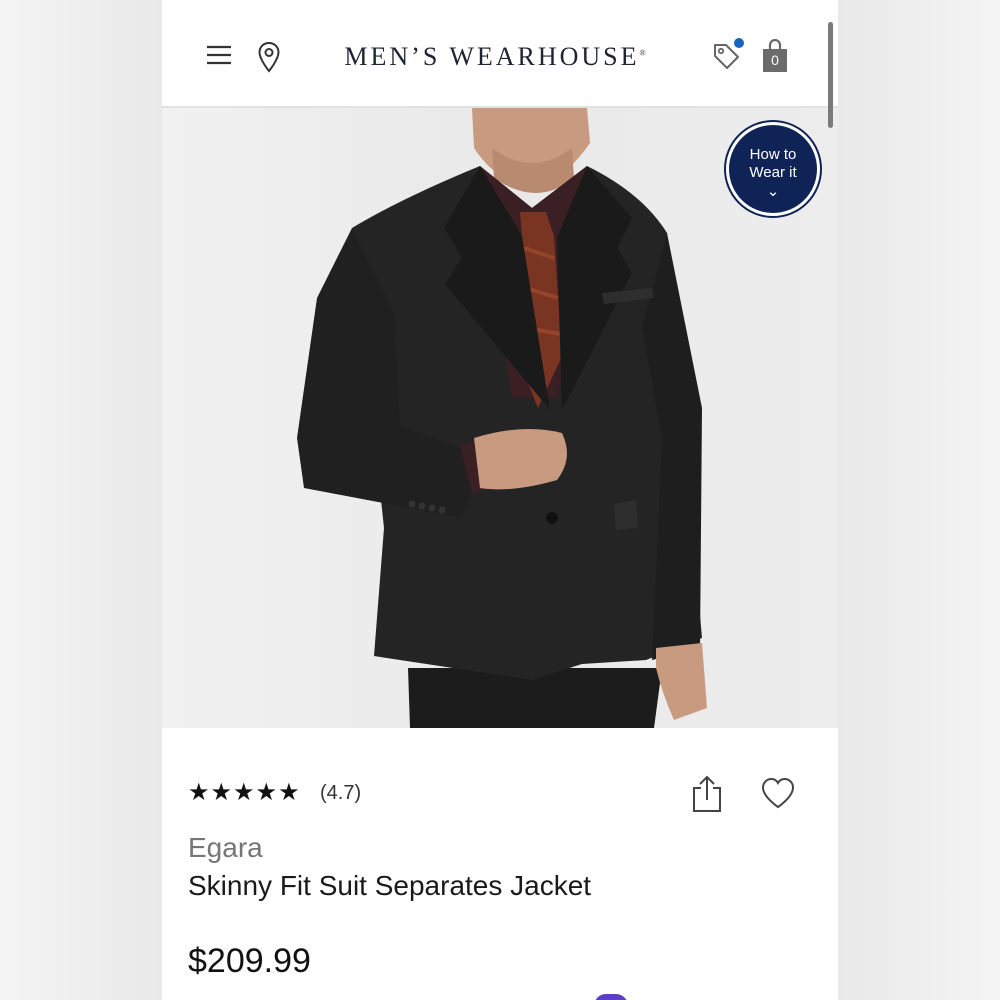 The width and height of the screenshot is (1000, 1000). I want to click on scrollbar, so click(830, 75).